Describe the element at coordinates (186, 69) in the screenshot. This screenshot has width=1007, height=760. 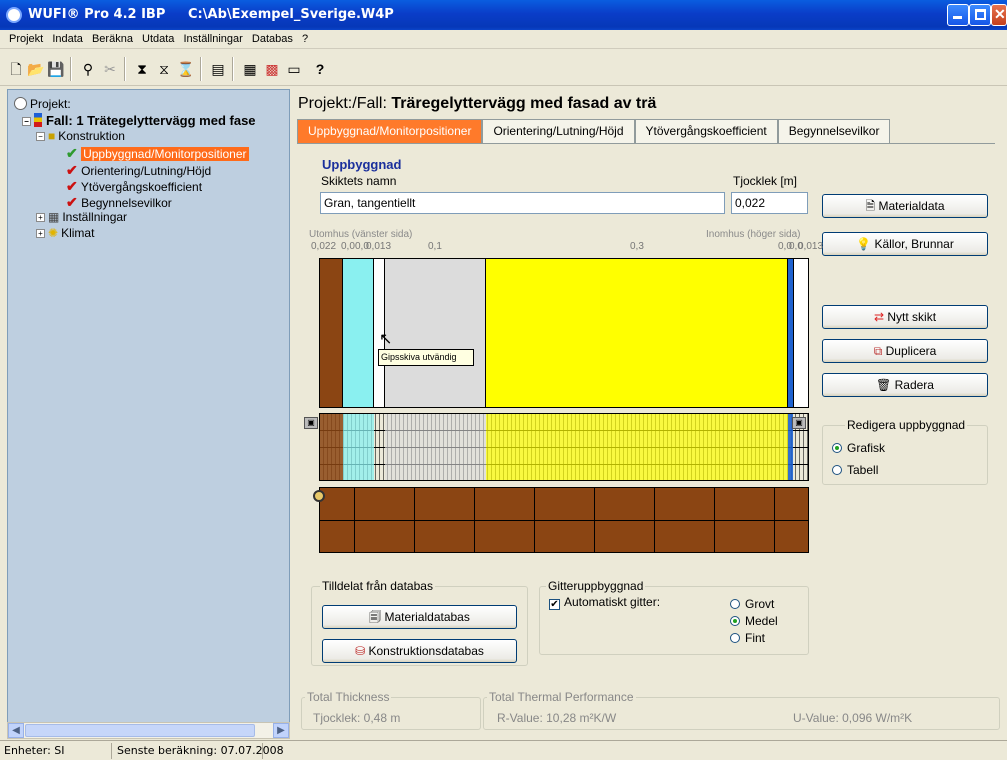
I see `batch-icon: ⌛` at that location.